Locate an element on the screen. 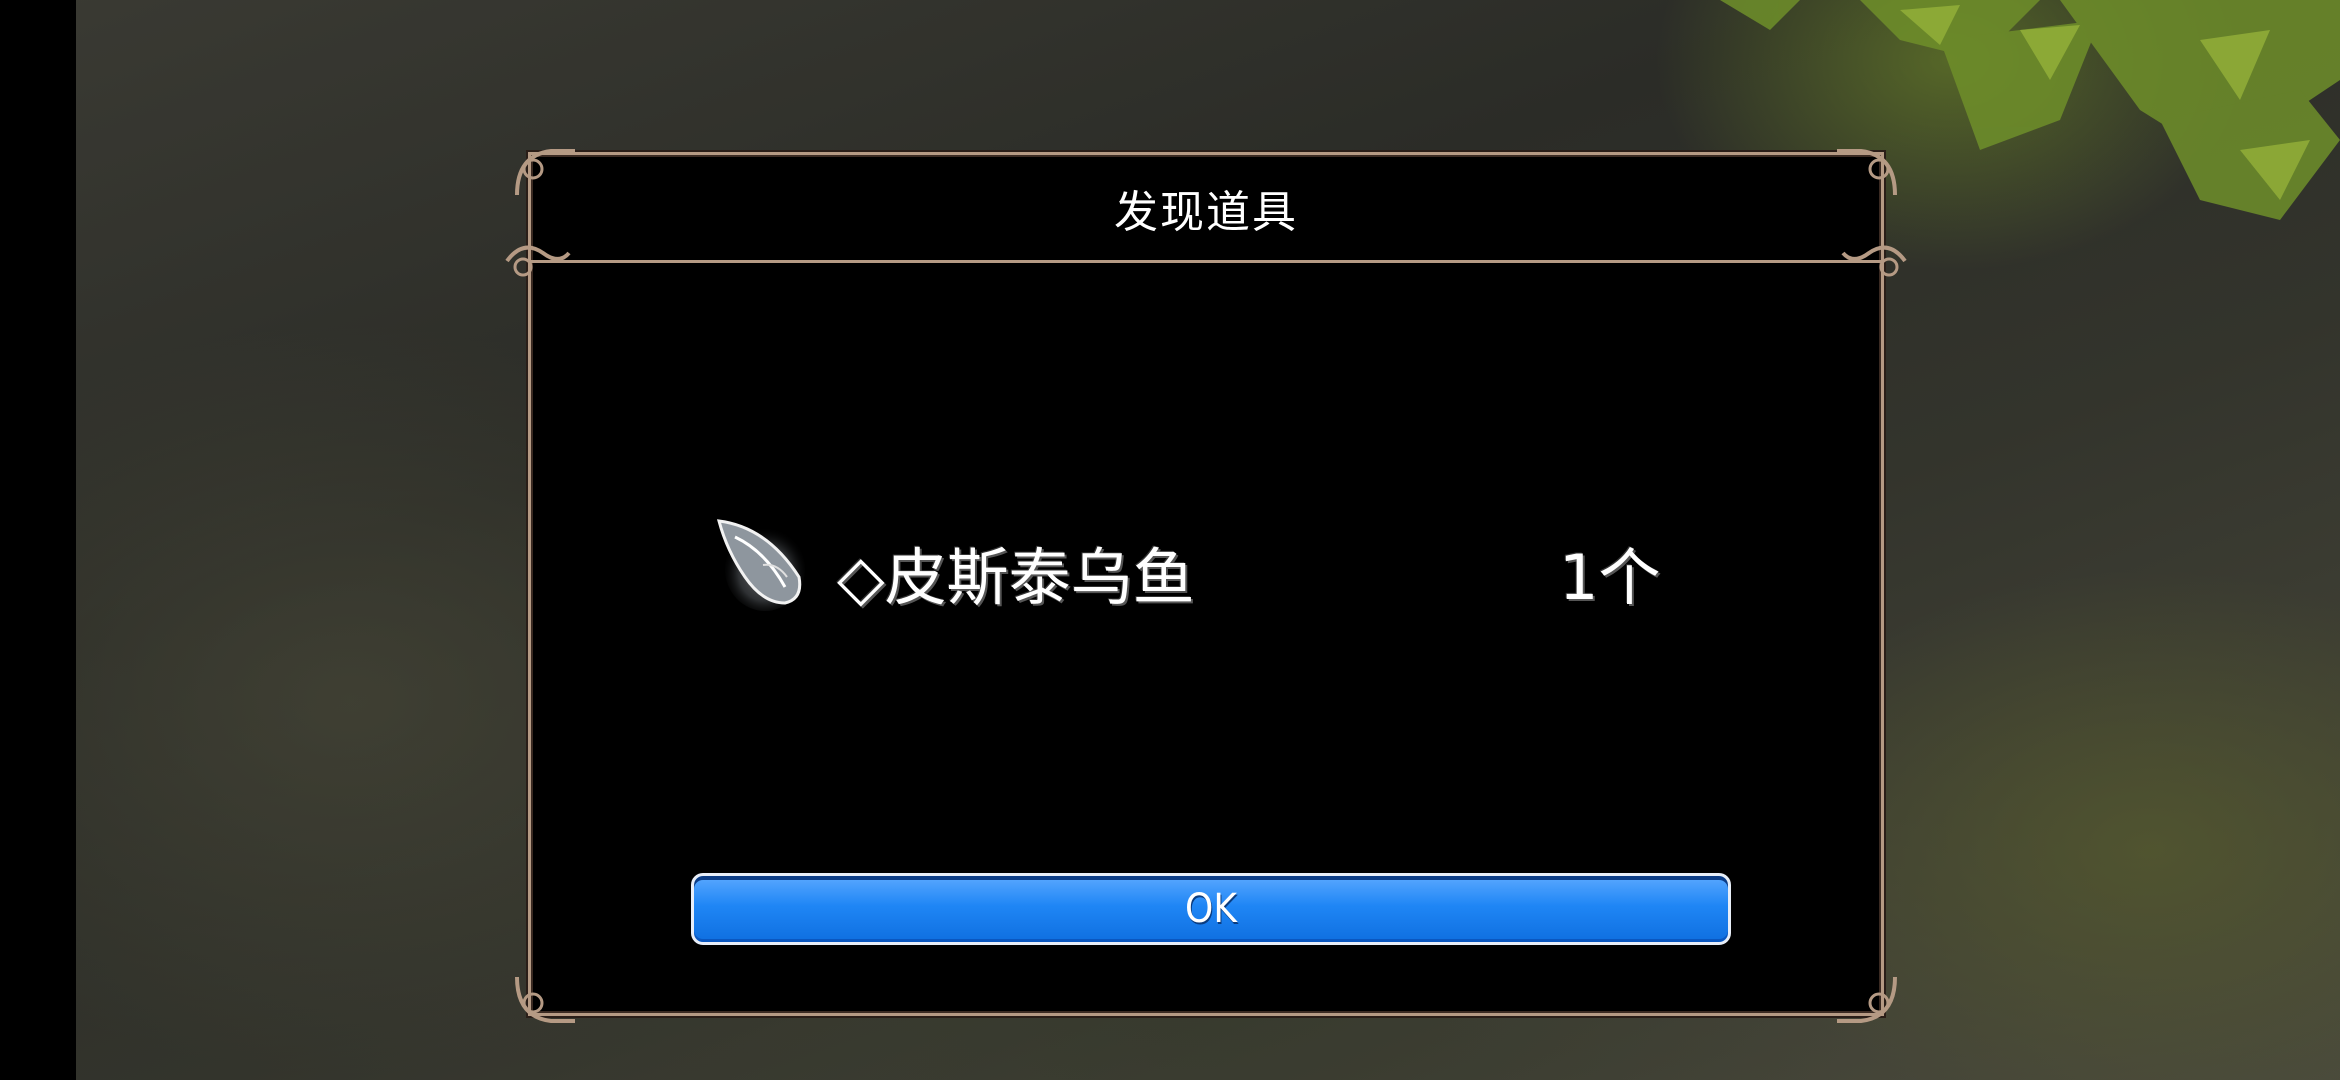 The height and width of the screenshot is (1080, 2340). ok-button-label: OK is located at coordinates (1211, 909).